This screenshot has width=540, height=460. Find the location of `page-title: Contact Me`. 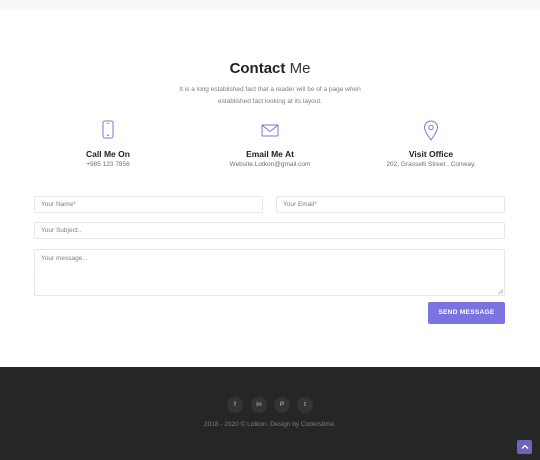

page-title: Contact Me is located at coordinates (270, 68).